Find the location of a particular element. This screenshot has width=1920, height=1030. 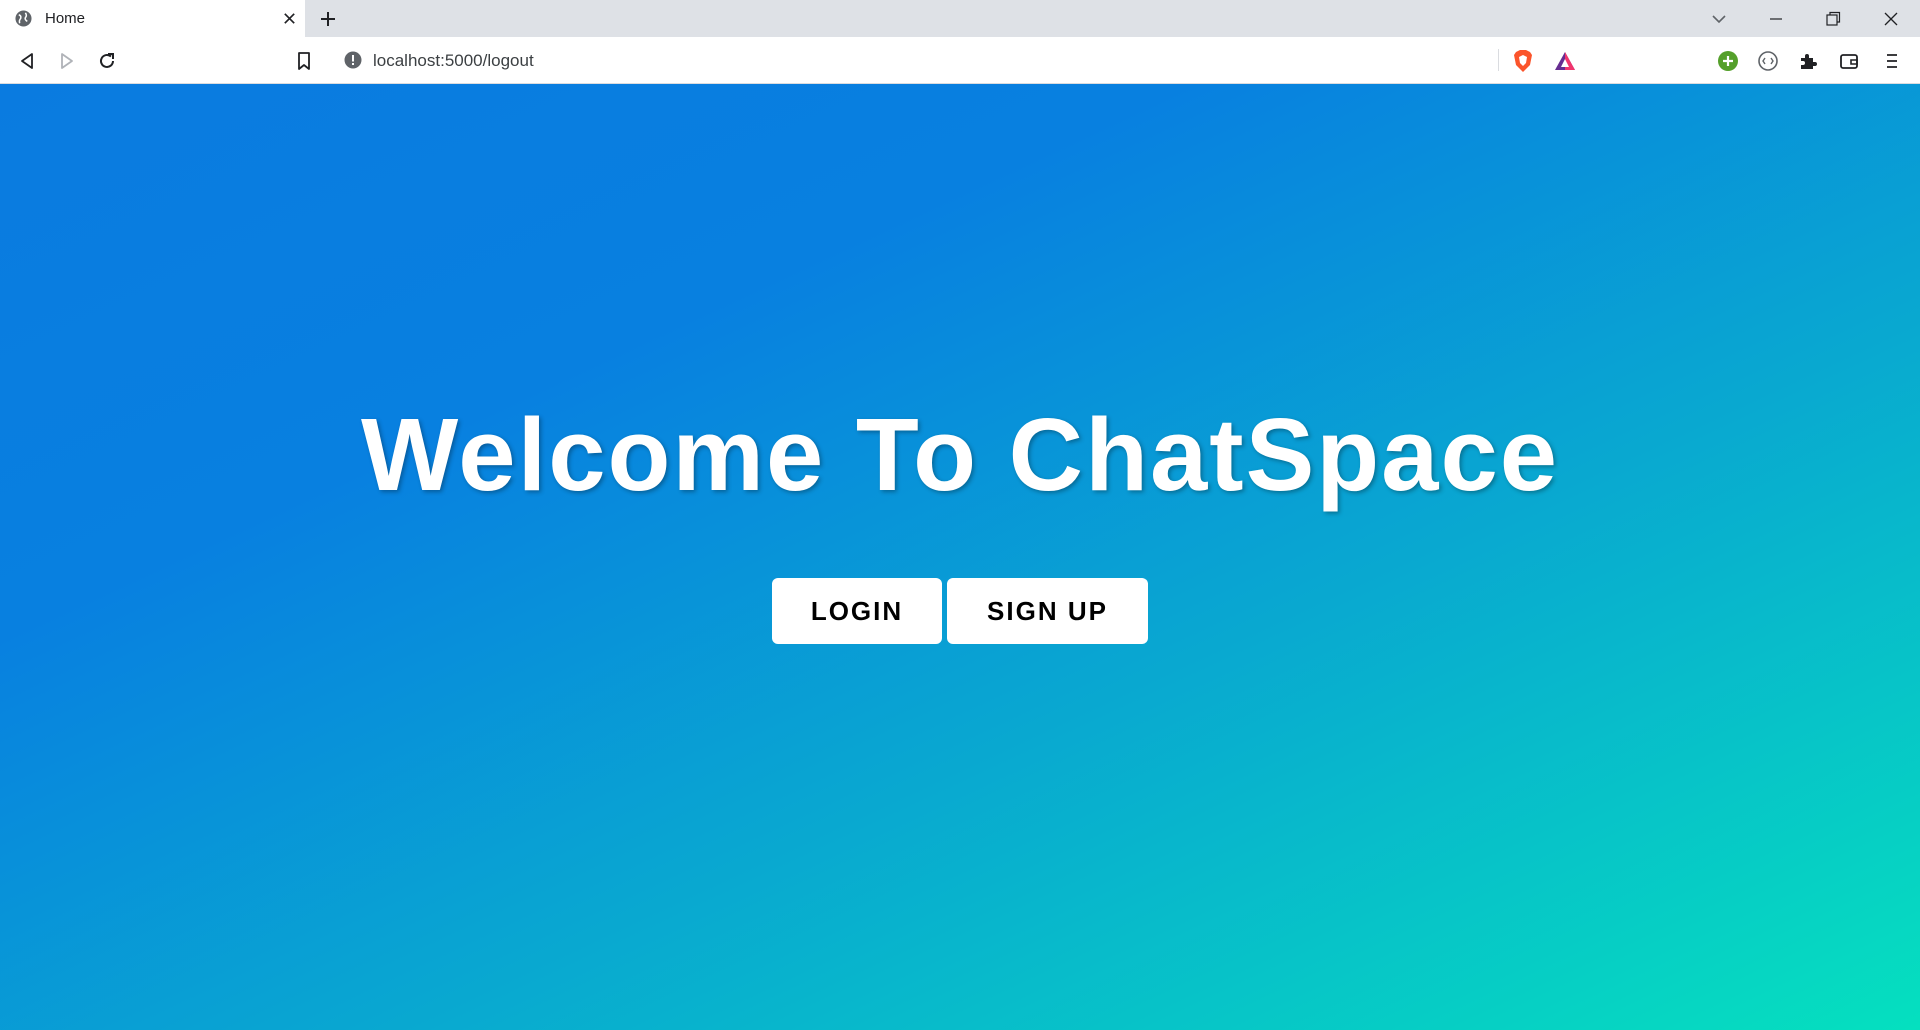

site-info-icon is located at coordinates (353, 60).